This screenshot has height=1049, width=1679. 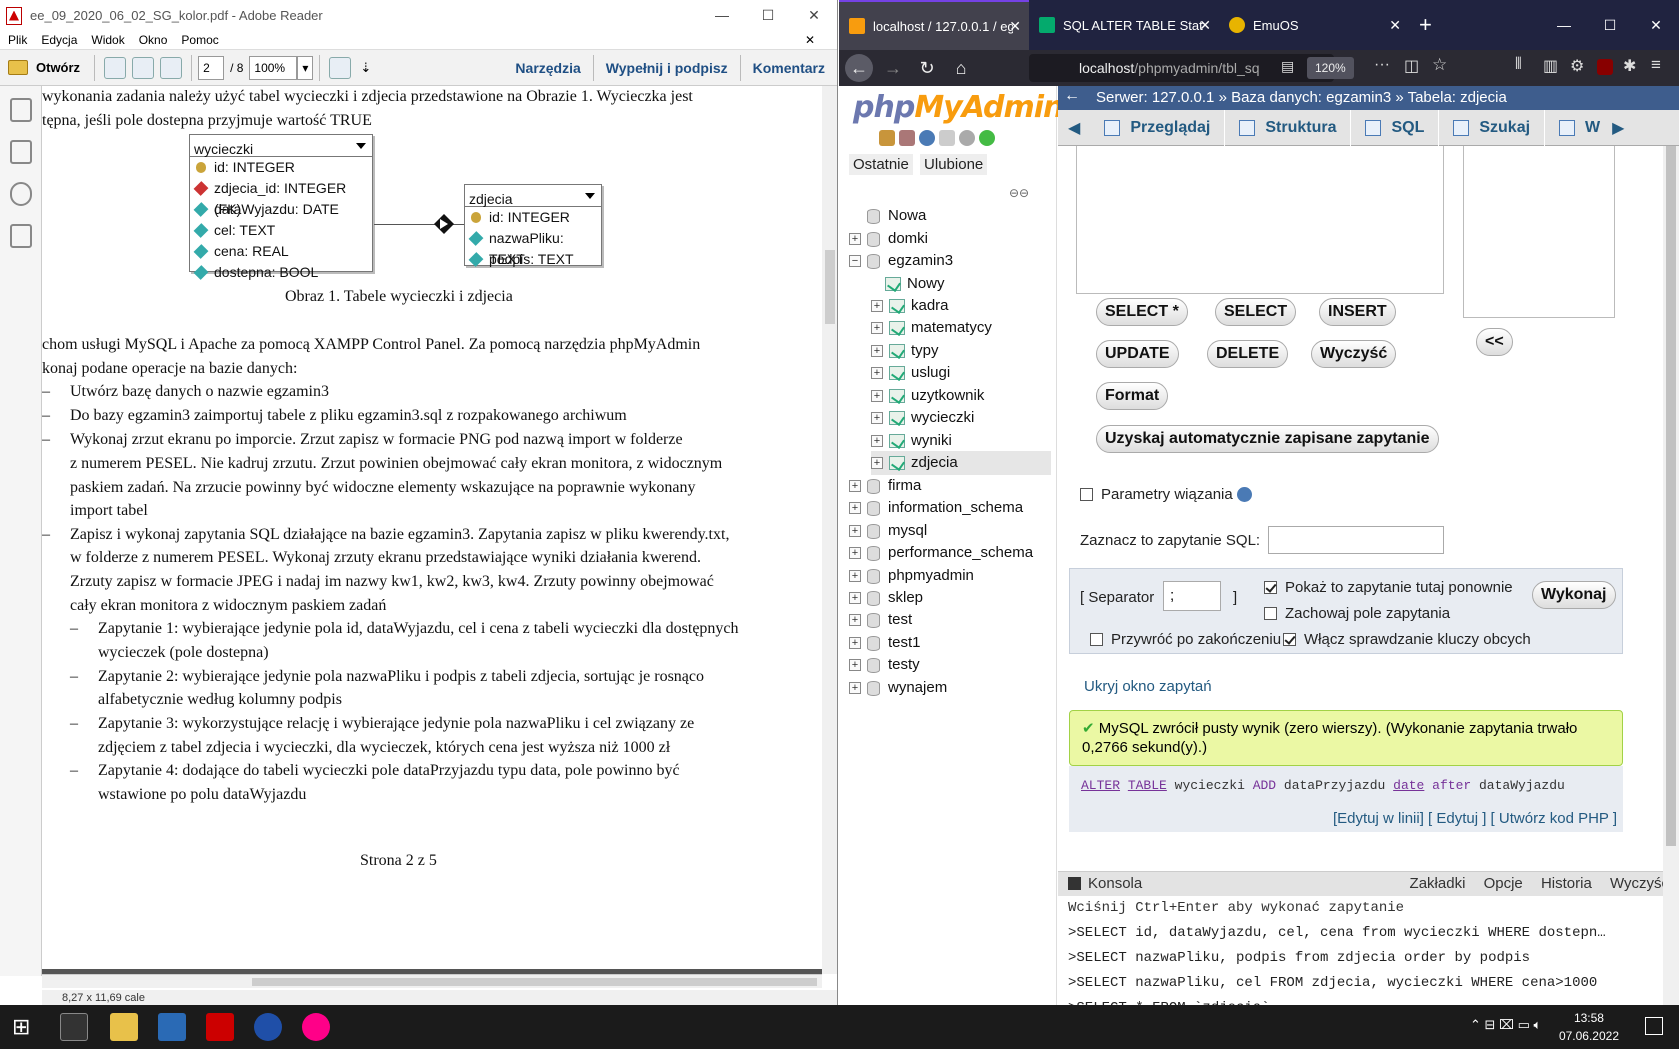 What do you see at coordinates (1564, 25) in the screenshot?
I see `minimize-button: —` at bounding box center [1564, 25].